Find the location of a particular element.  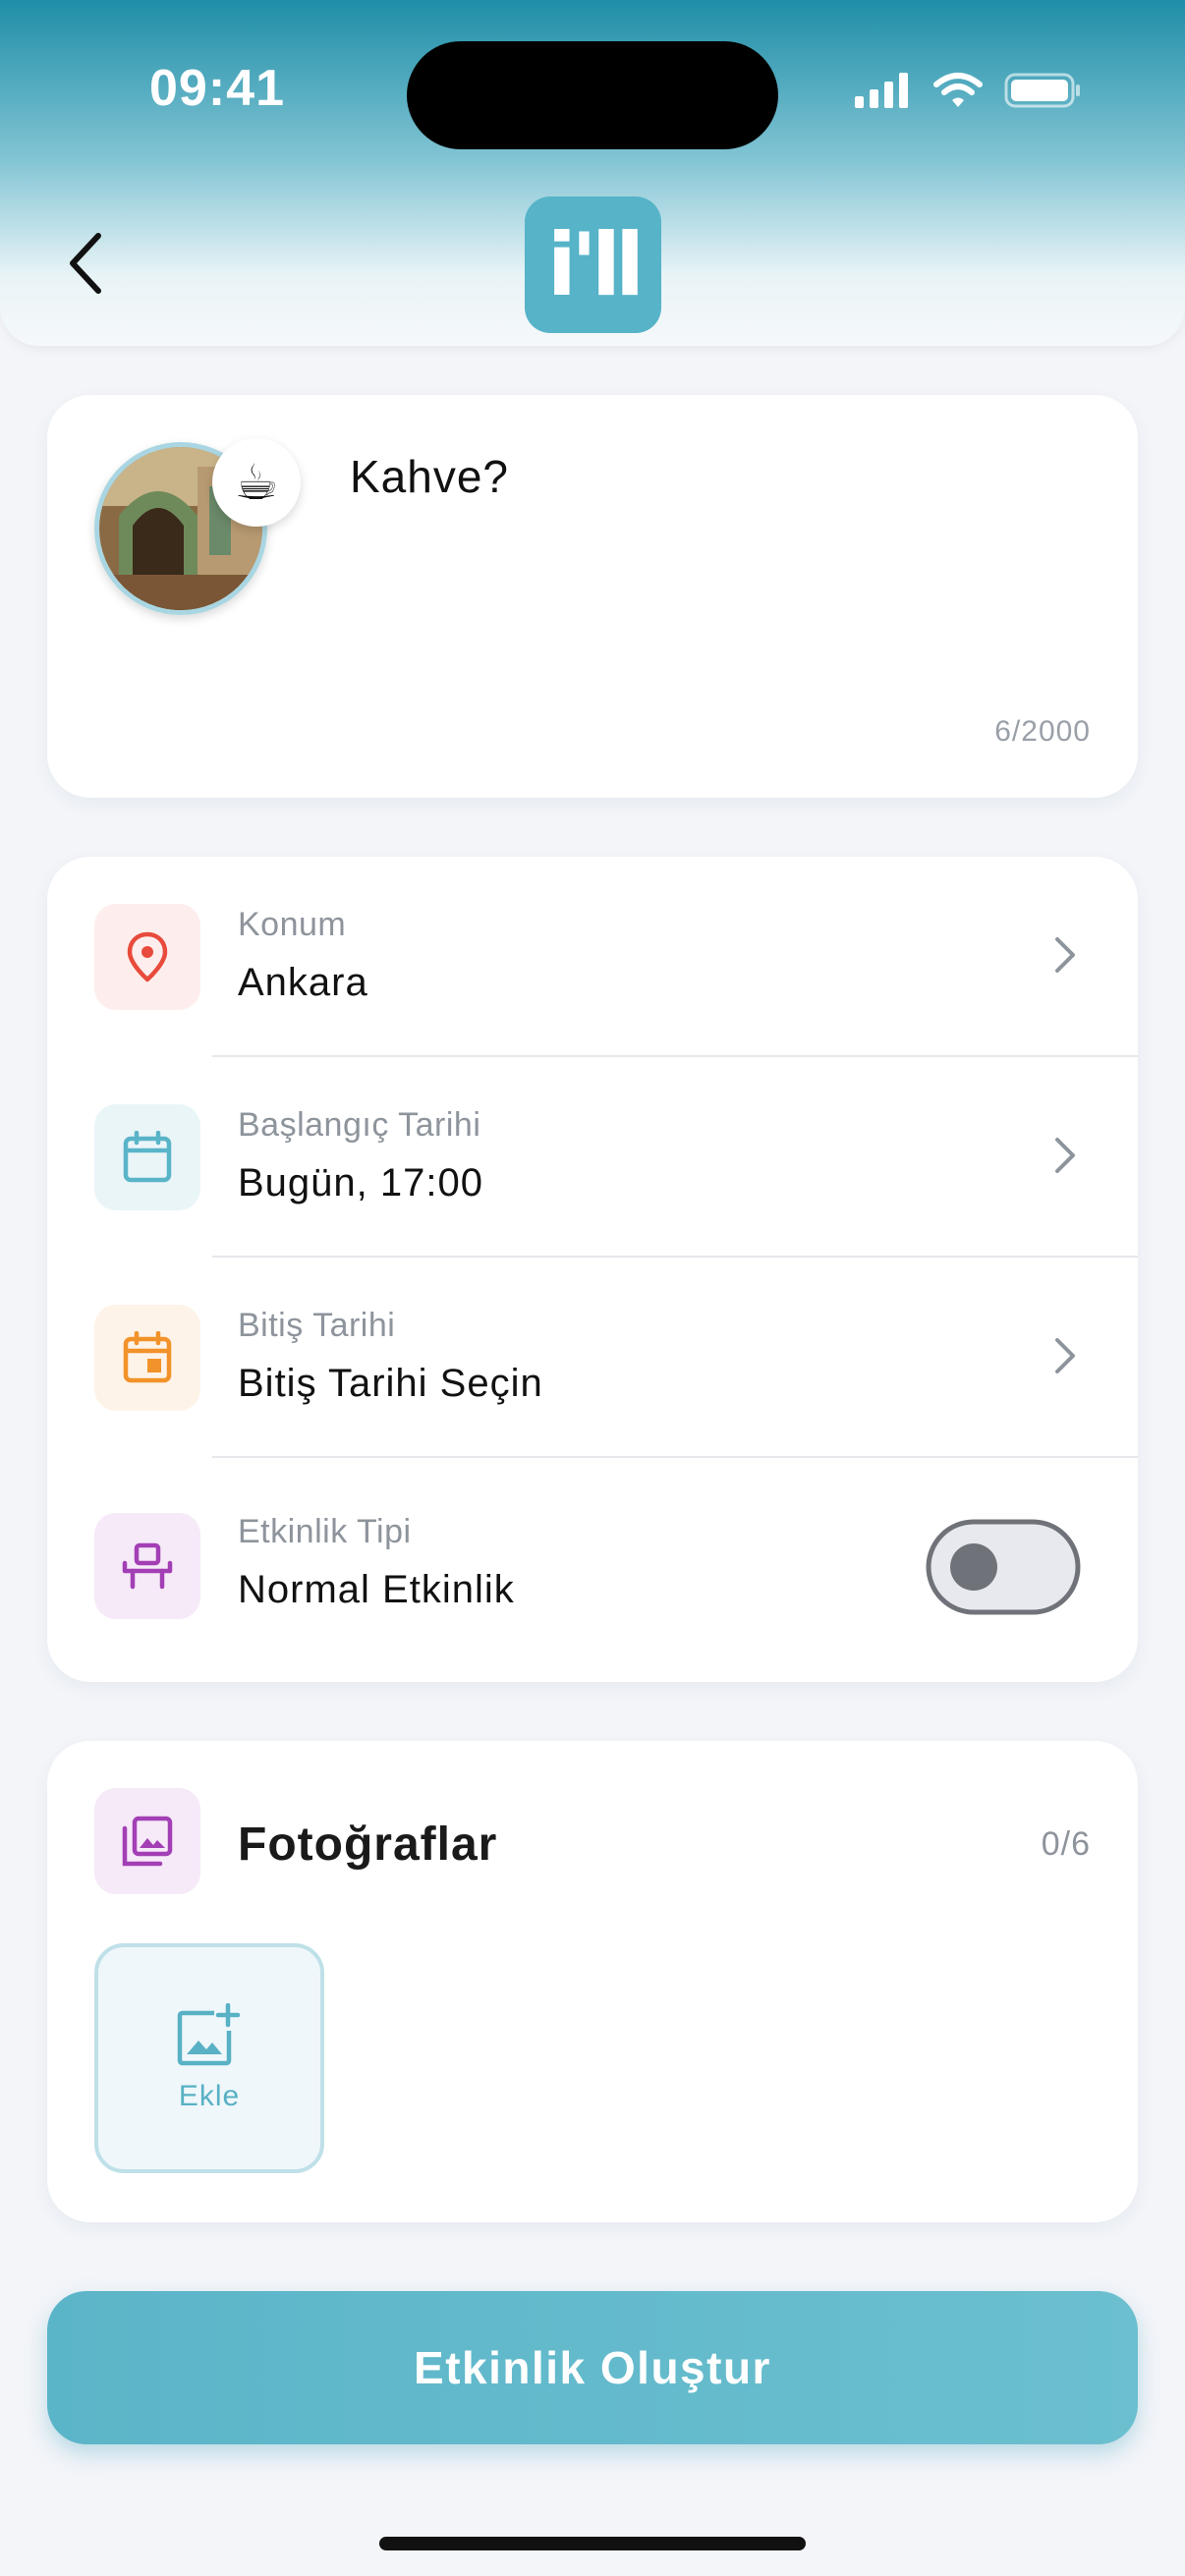

chair-icon is located at coordinates (148, 1566).